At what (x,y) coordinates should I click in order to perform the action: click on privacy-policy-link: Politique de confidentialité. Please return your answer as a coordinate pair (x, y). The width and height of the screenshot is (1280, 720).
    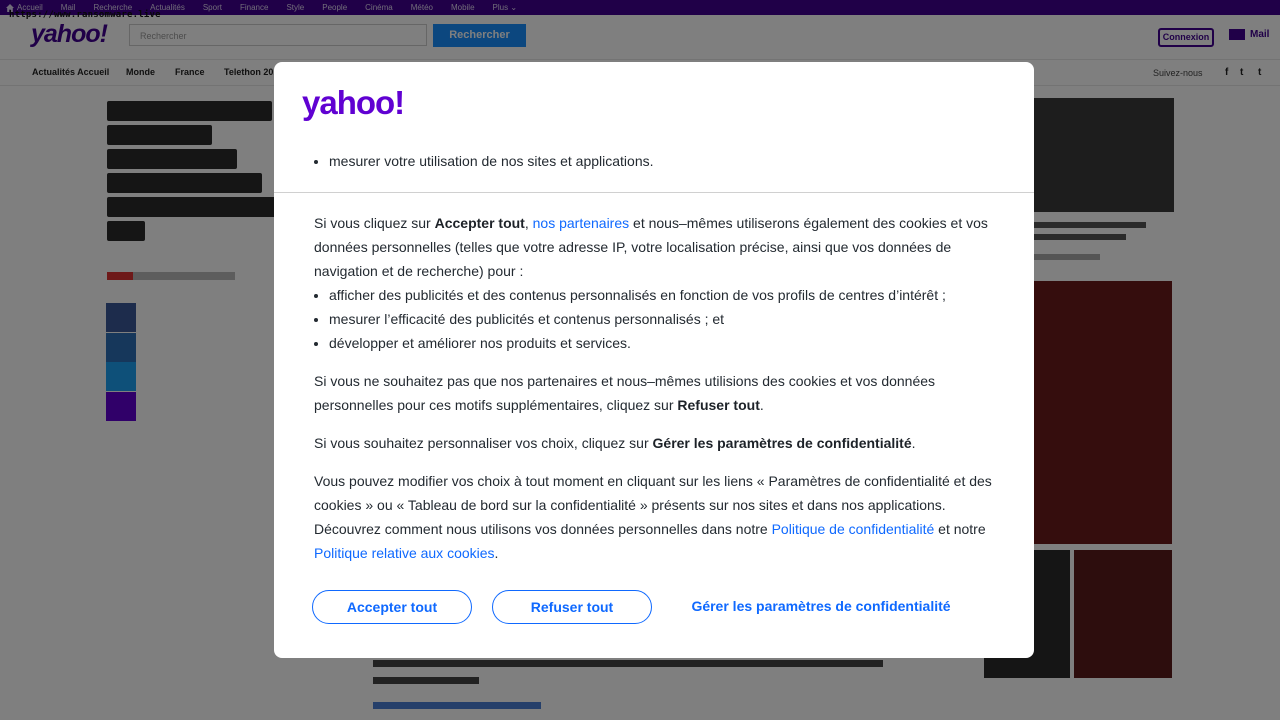
    Looking at the image, I should click on (853, 529).